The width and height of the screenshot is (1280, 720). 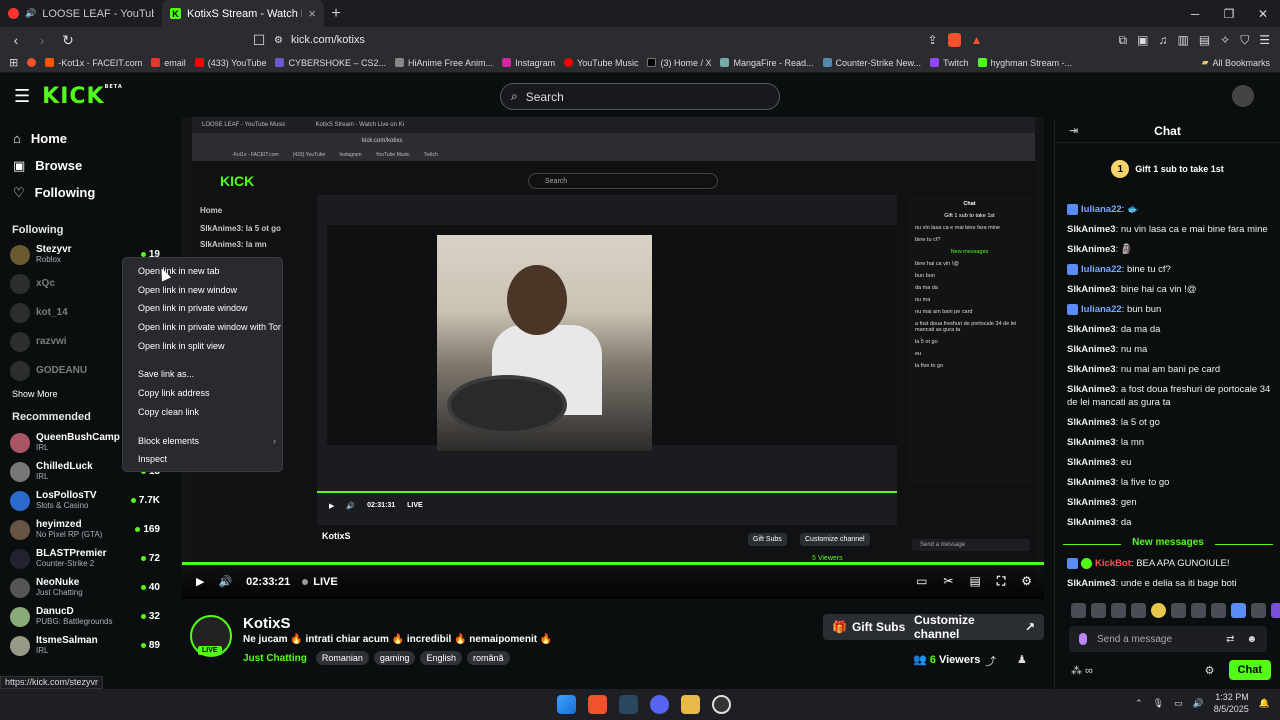 I want to click on share-icon: ⇪, so click(x=933, y=40).